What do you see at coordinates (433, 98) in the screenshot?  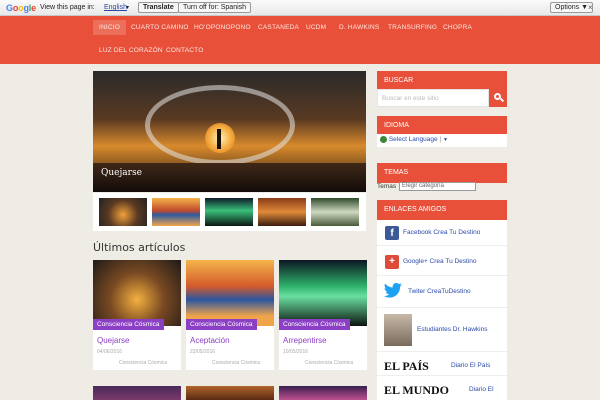 I see `search-input: Buscar en este sitio` at bounding box center [433, 98].